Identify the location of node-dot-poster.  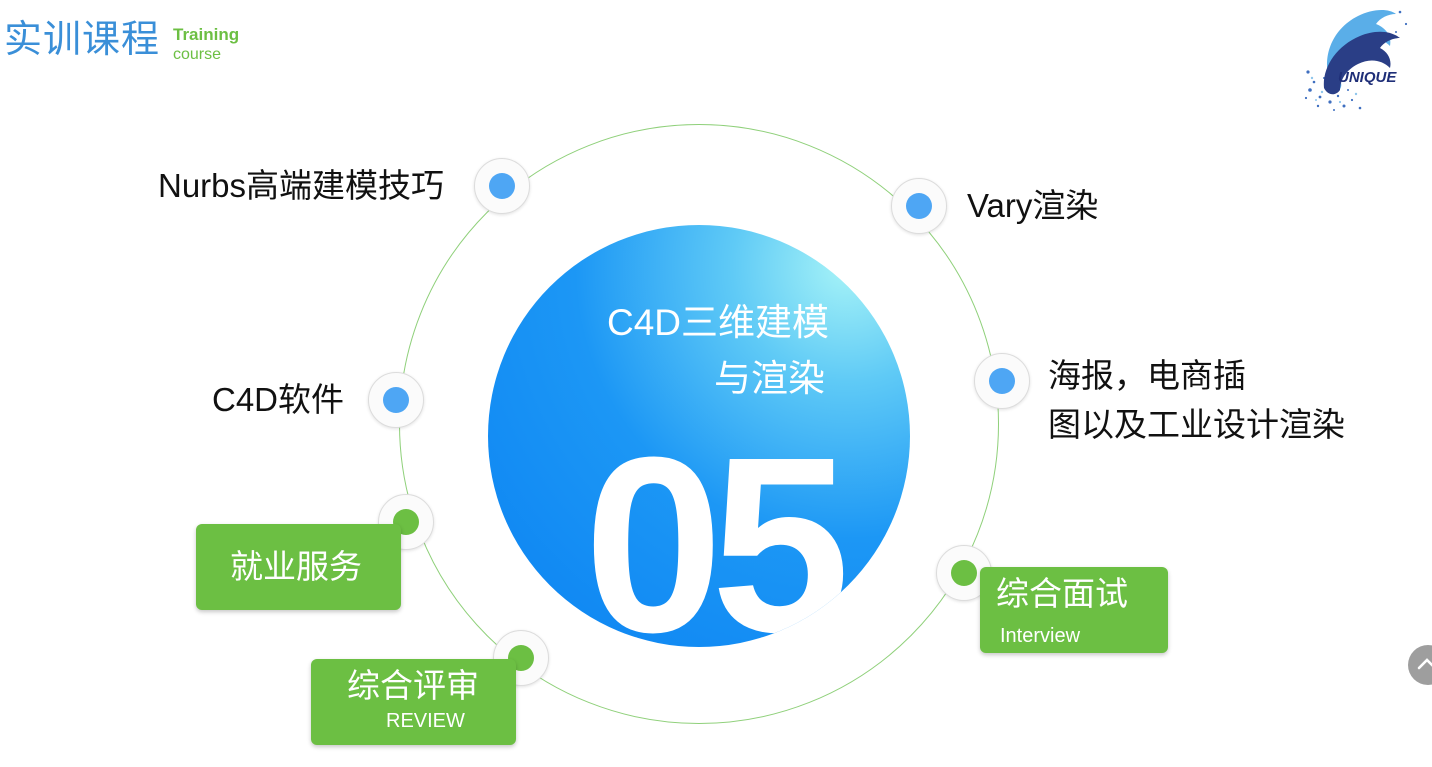
(1002, 381).